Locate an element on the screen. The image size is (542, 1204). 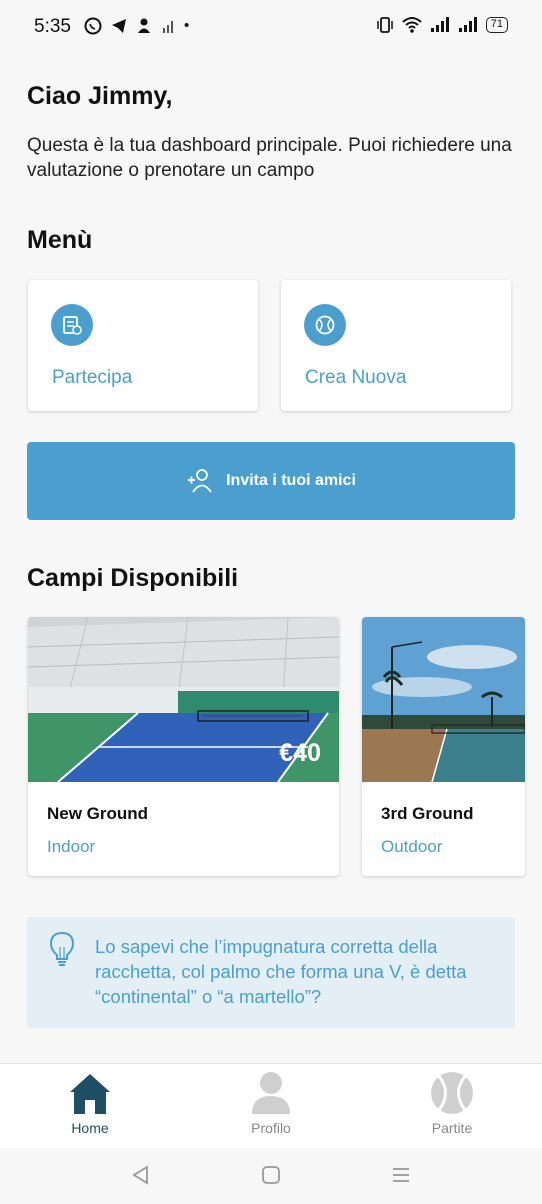
nav-partite: Partite is located at coordinates (452, 1106).